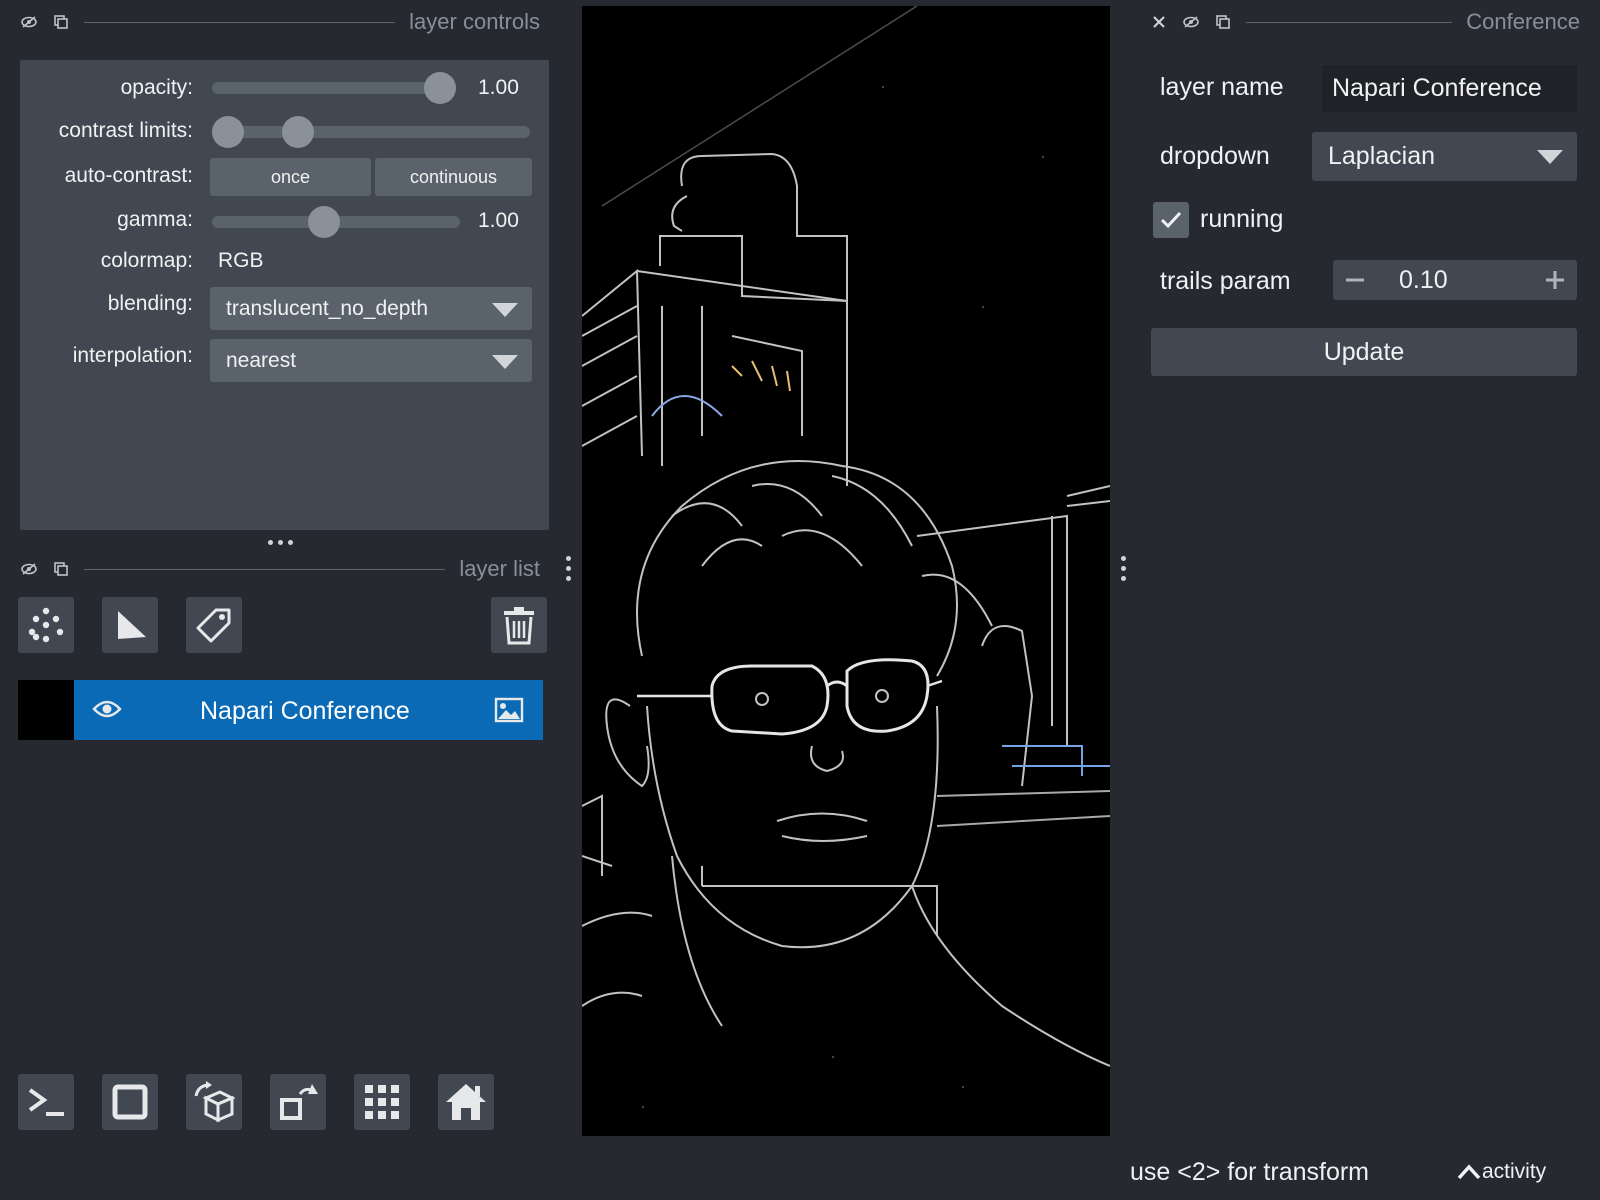 Image resolution: width=1600 pixels, height=1200 pixels. I want to click on trails-param-spinbox: 0.10, so click(1455, 280).